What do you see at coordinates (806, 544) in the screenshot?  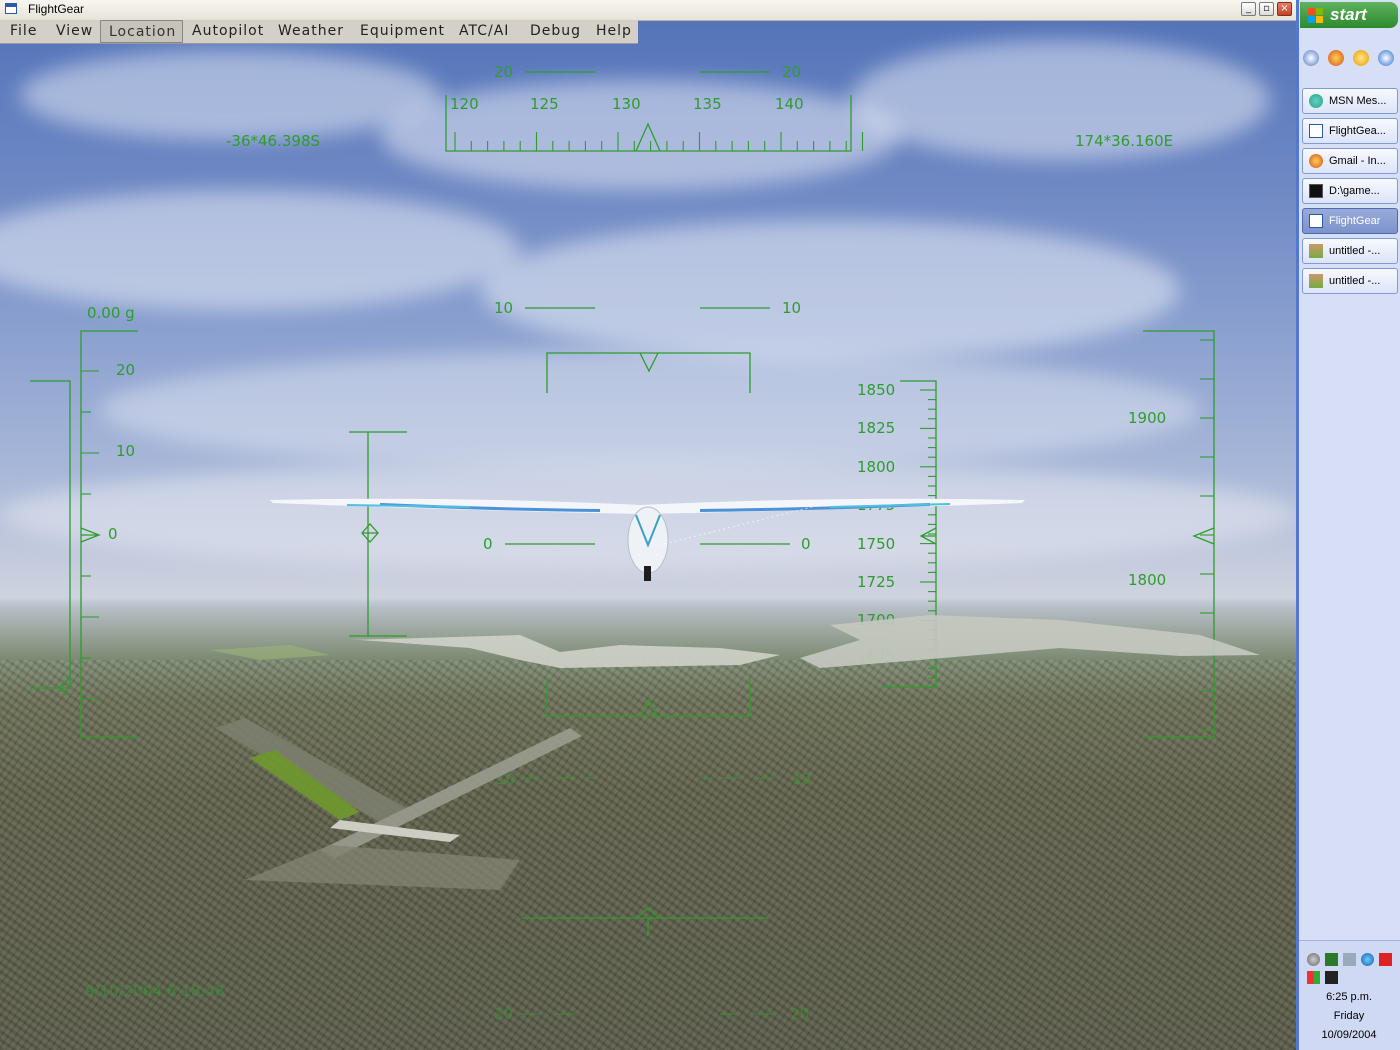 I see `pitch-label-0-right: 0` at bounding box center [806, 544].